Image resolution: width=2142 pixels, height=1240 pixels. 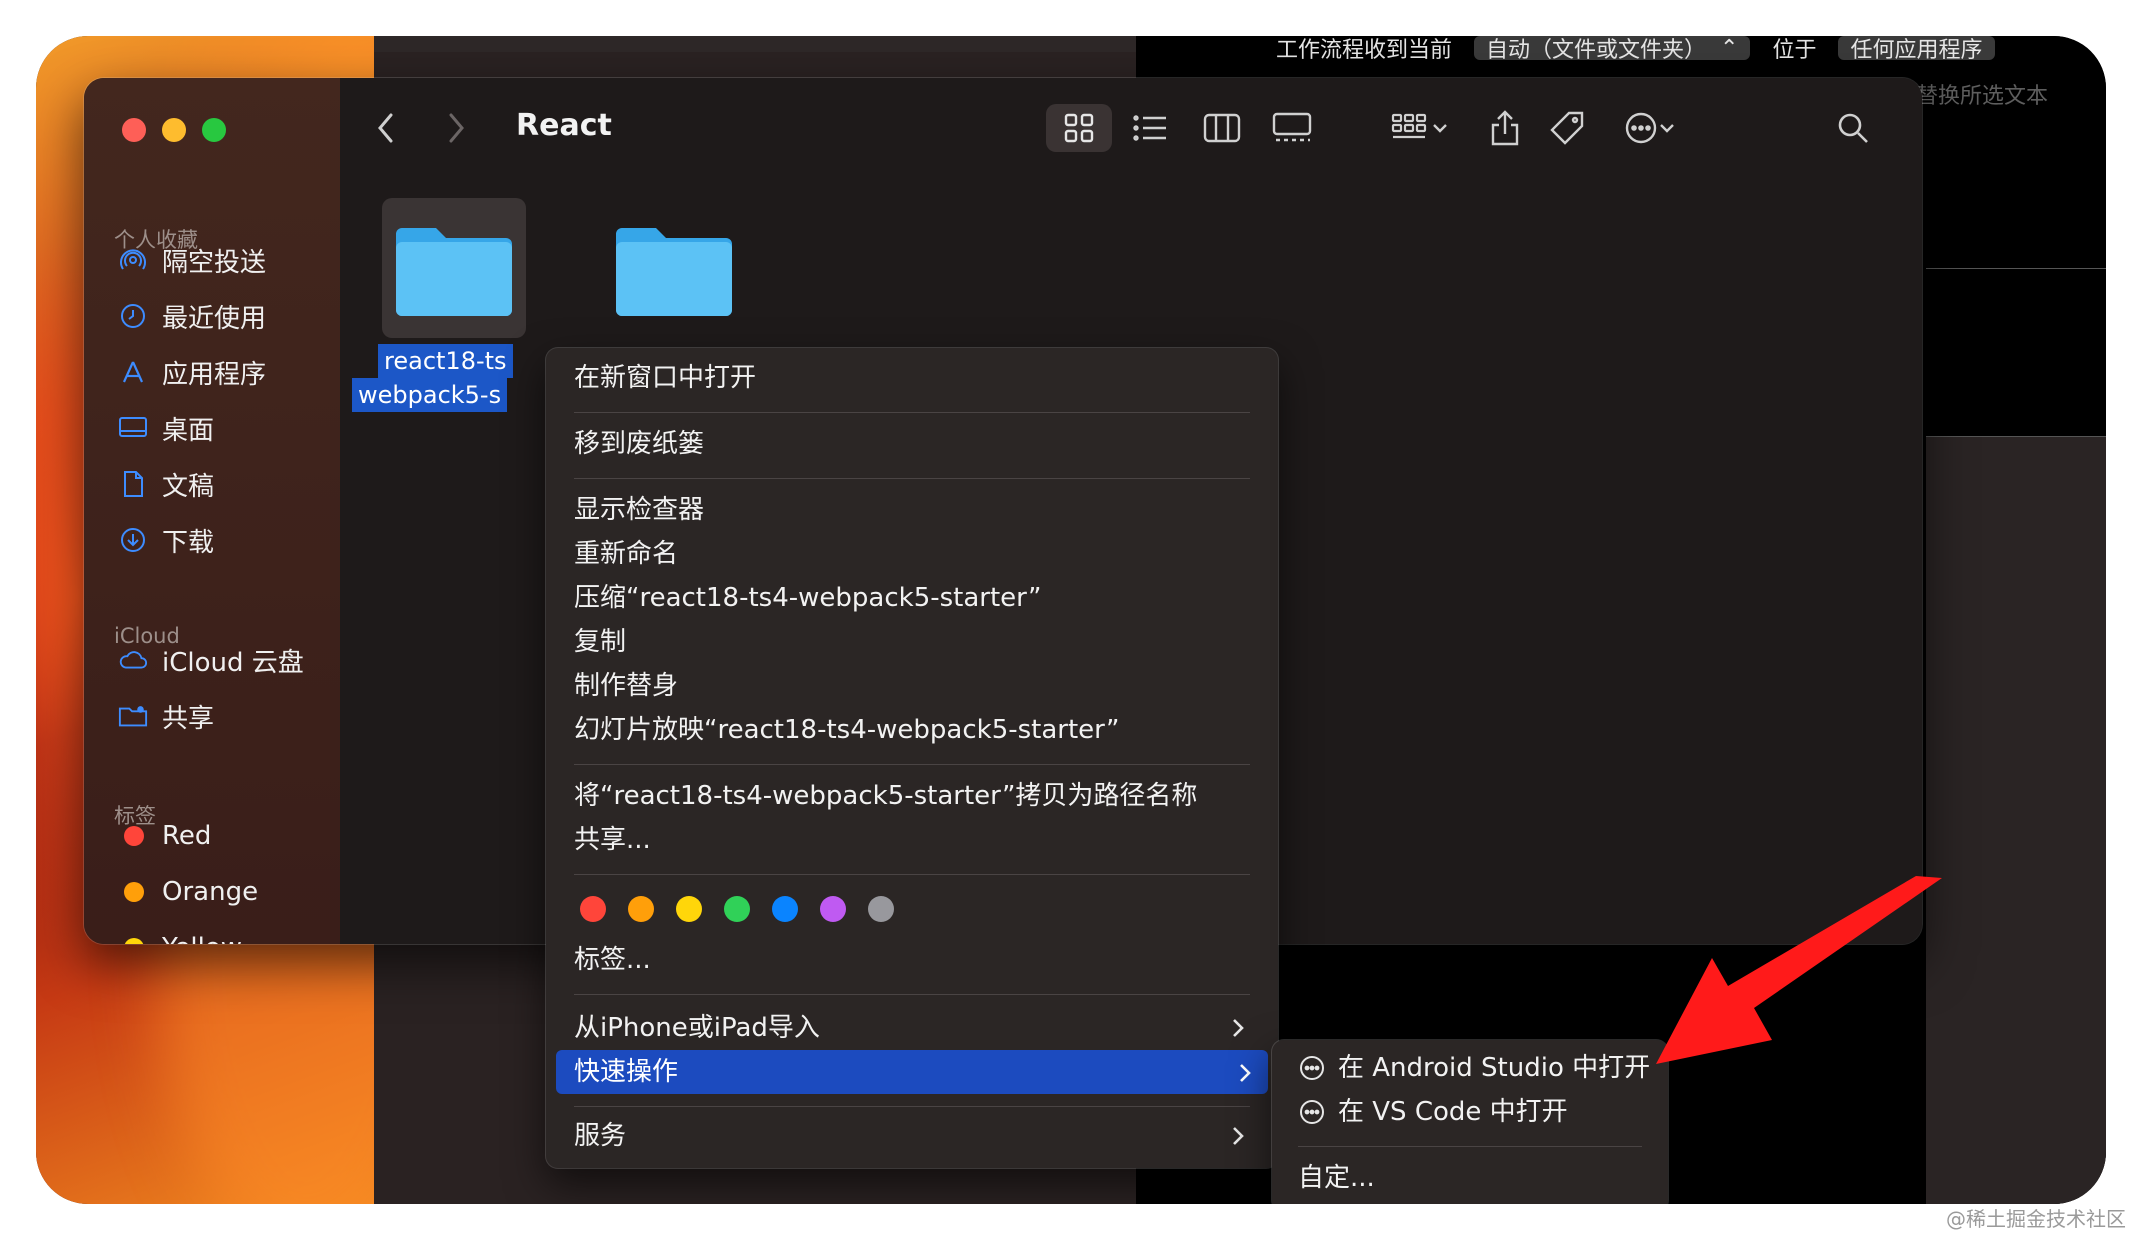 I want to click on folder-item, so click(x=677, y=268).